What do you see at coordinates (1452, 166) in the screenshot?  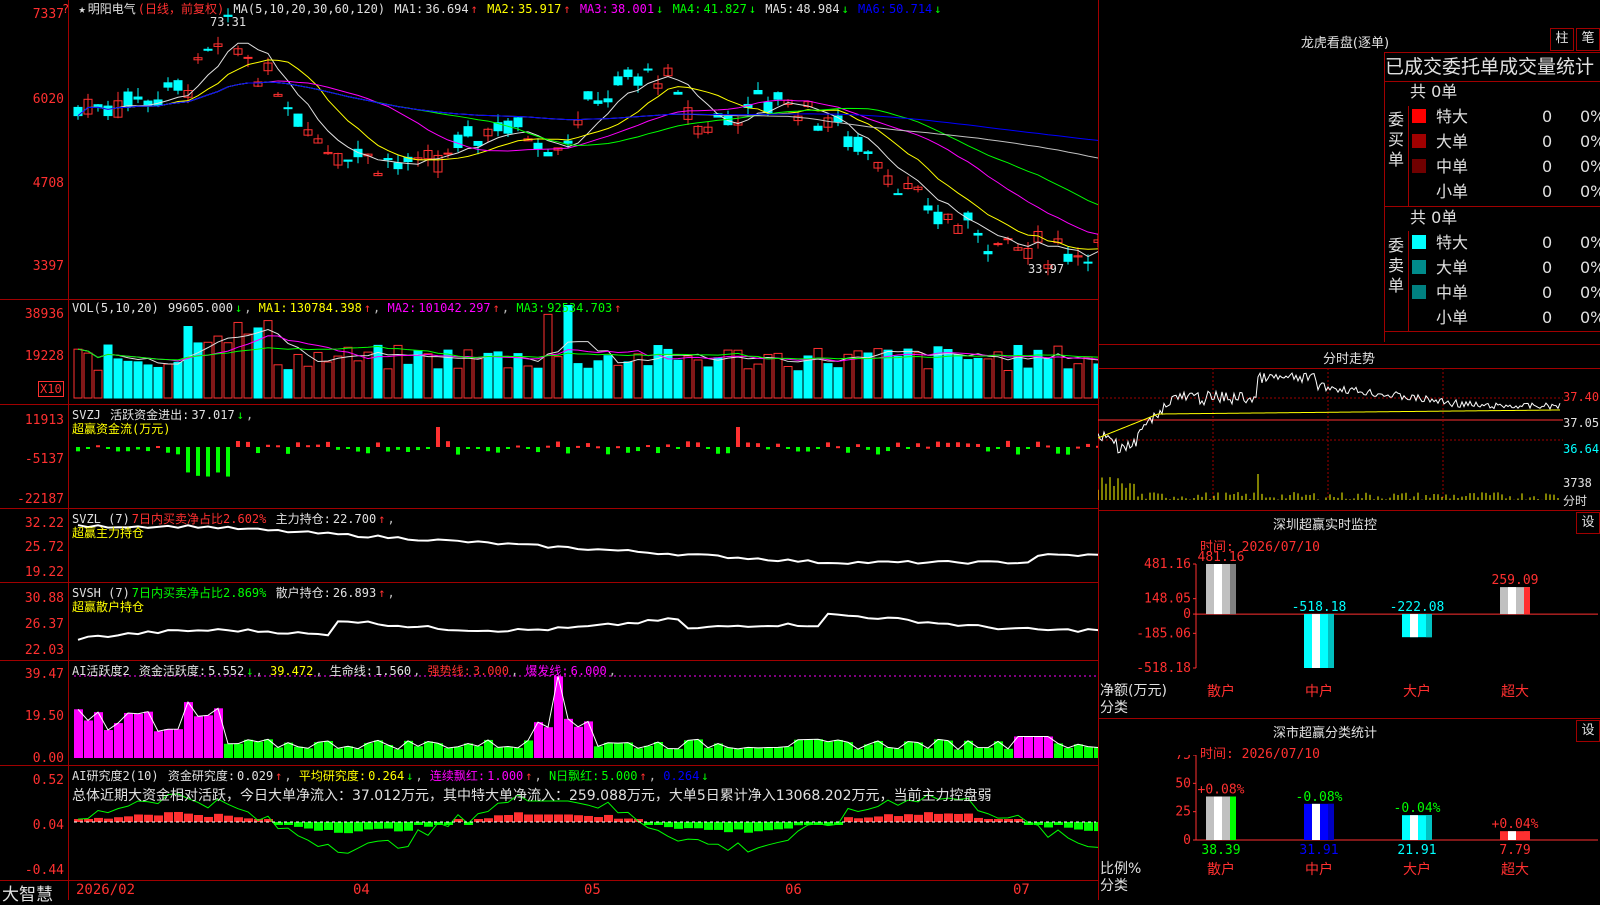 I see `buy-row-label: 中单` at bounding box center [1452, 166].